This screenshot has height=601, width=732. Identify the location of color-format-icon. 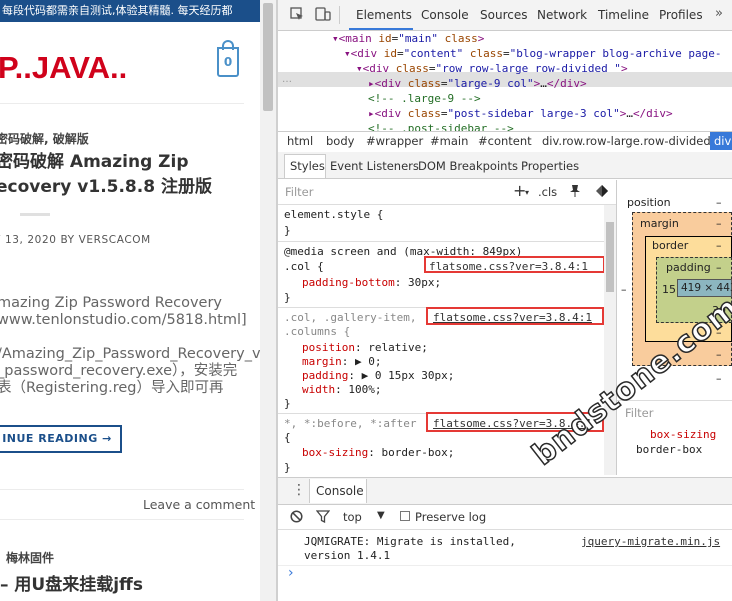
(602, 191).